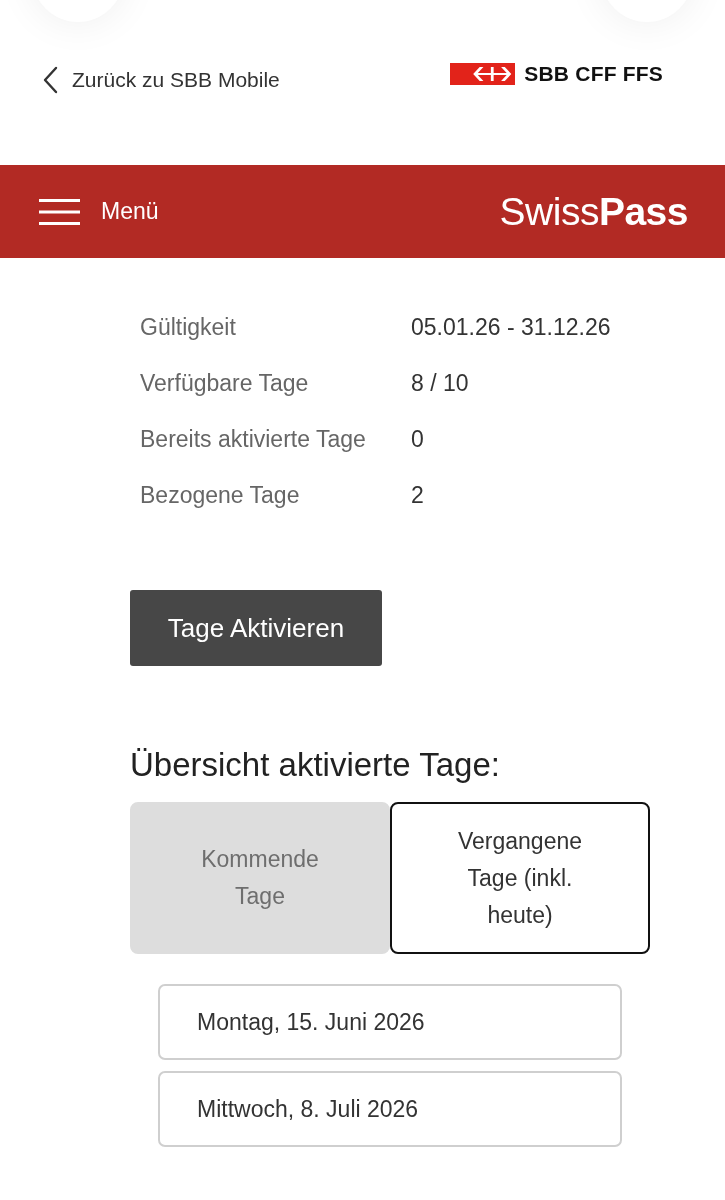 This screenshot has width=725, height=1200. Describe the element at coordinates (315, 765) in the screenshot. I see `section-heading: Übersicht aktivierte Tage:` at that location.